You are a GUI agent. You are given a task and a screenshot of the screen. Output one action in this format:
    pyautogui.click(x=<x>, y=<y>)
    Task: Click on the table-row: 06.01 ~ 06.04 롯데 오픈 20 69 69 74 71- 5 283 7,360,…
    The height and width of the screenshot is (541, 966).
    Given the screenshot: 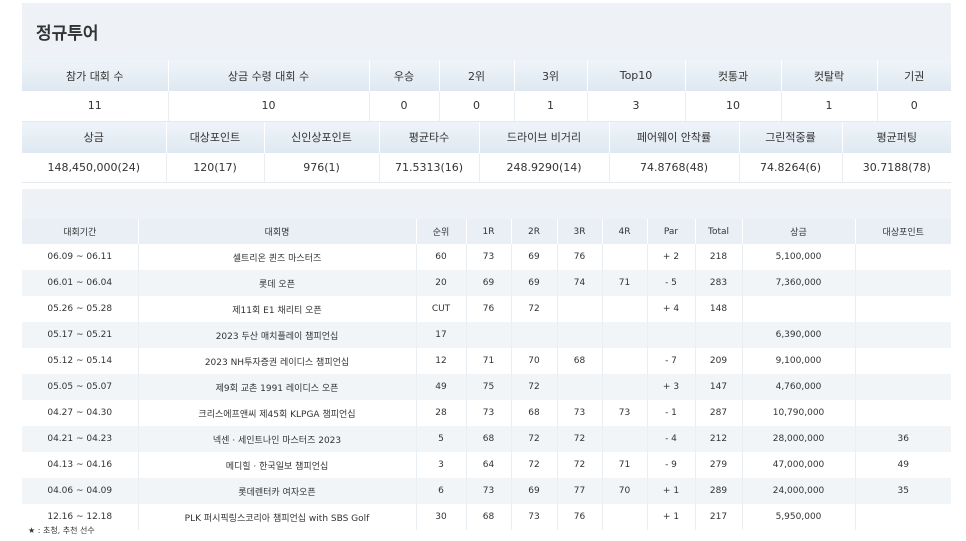 What is the action you would take?
    pyautogui.click(x=486, y=283)
    